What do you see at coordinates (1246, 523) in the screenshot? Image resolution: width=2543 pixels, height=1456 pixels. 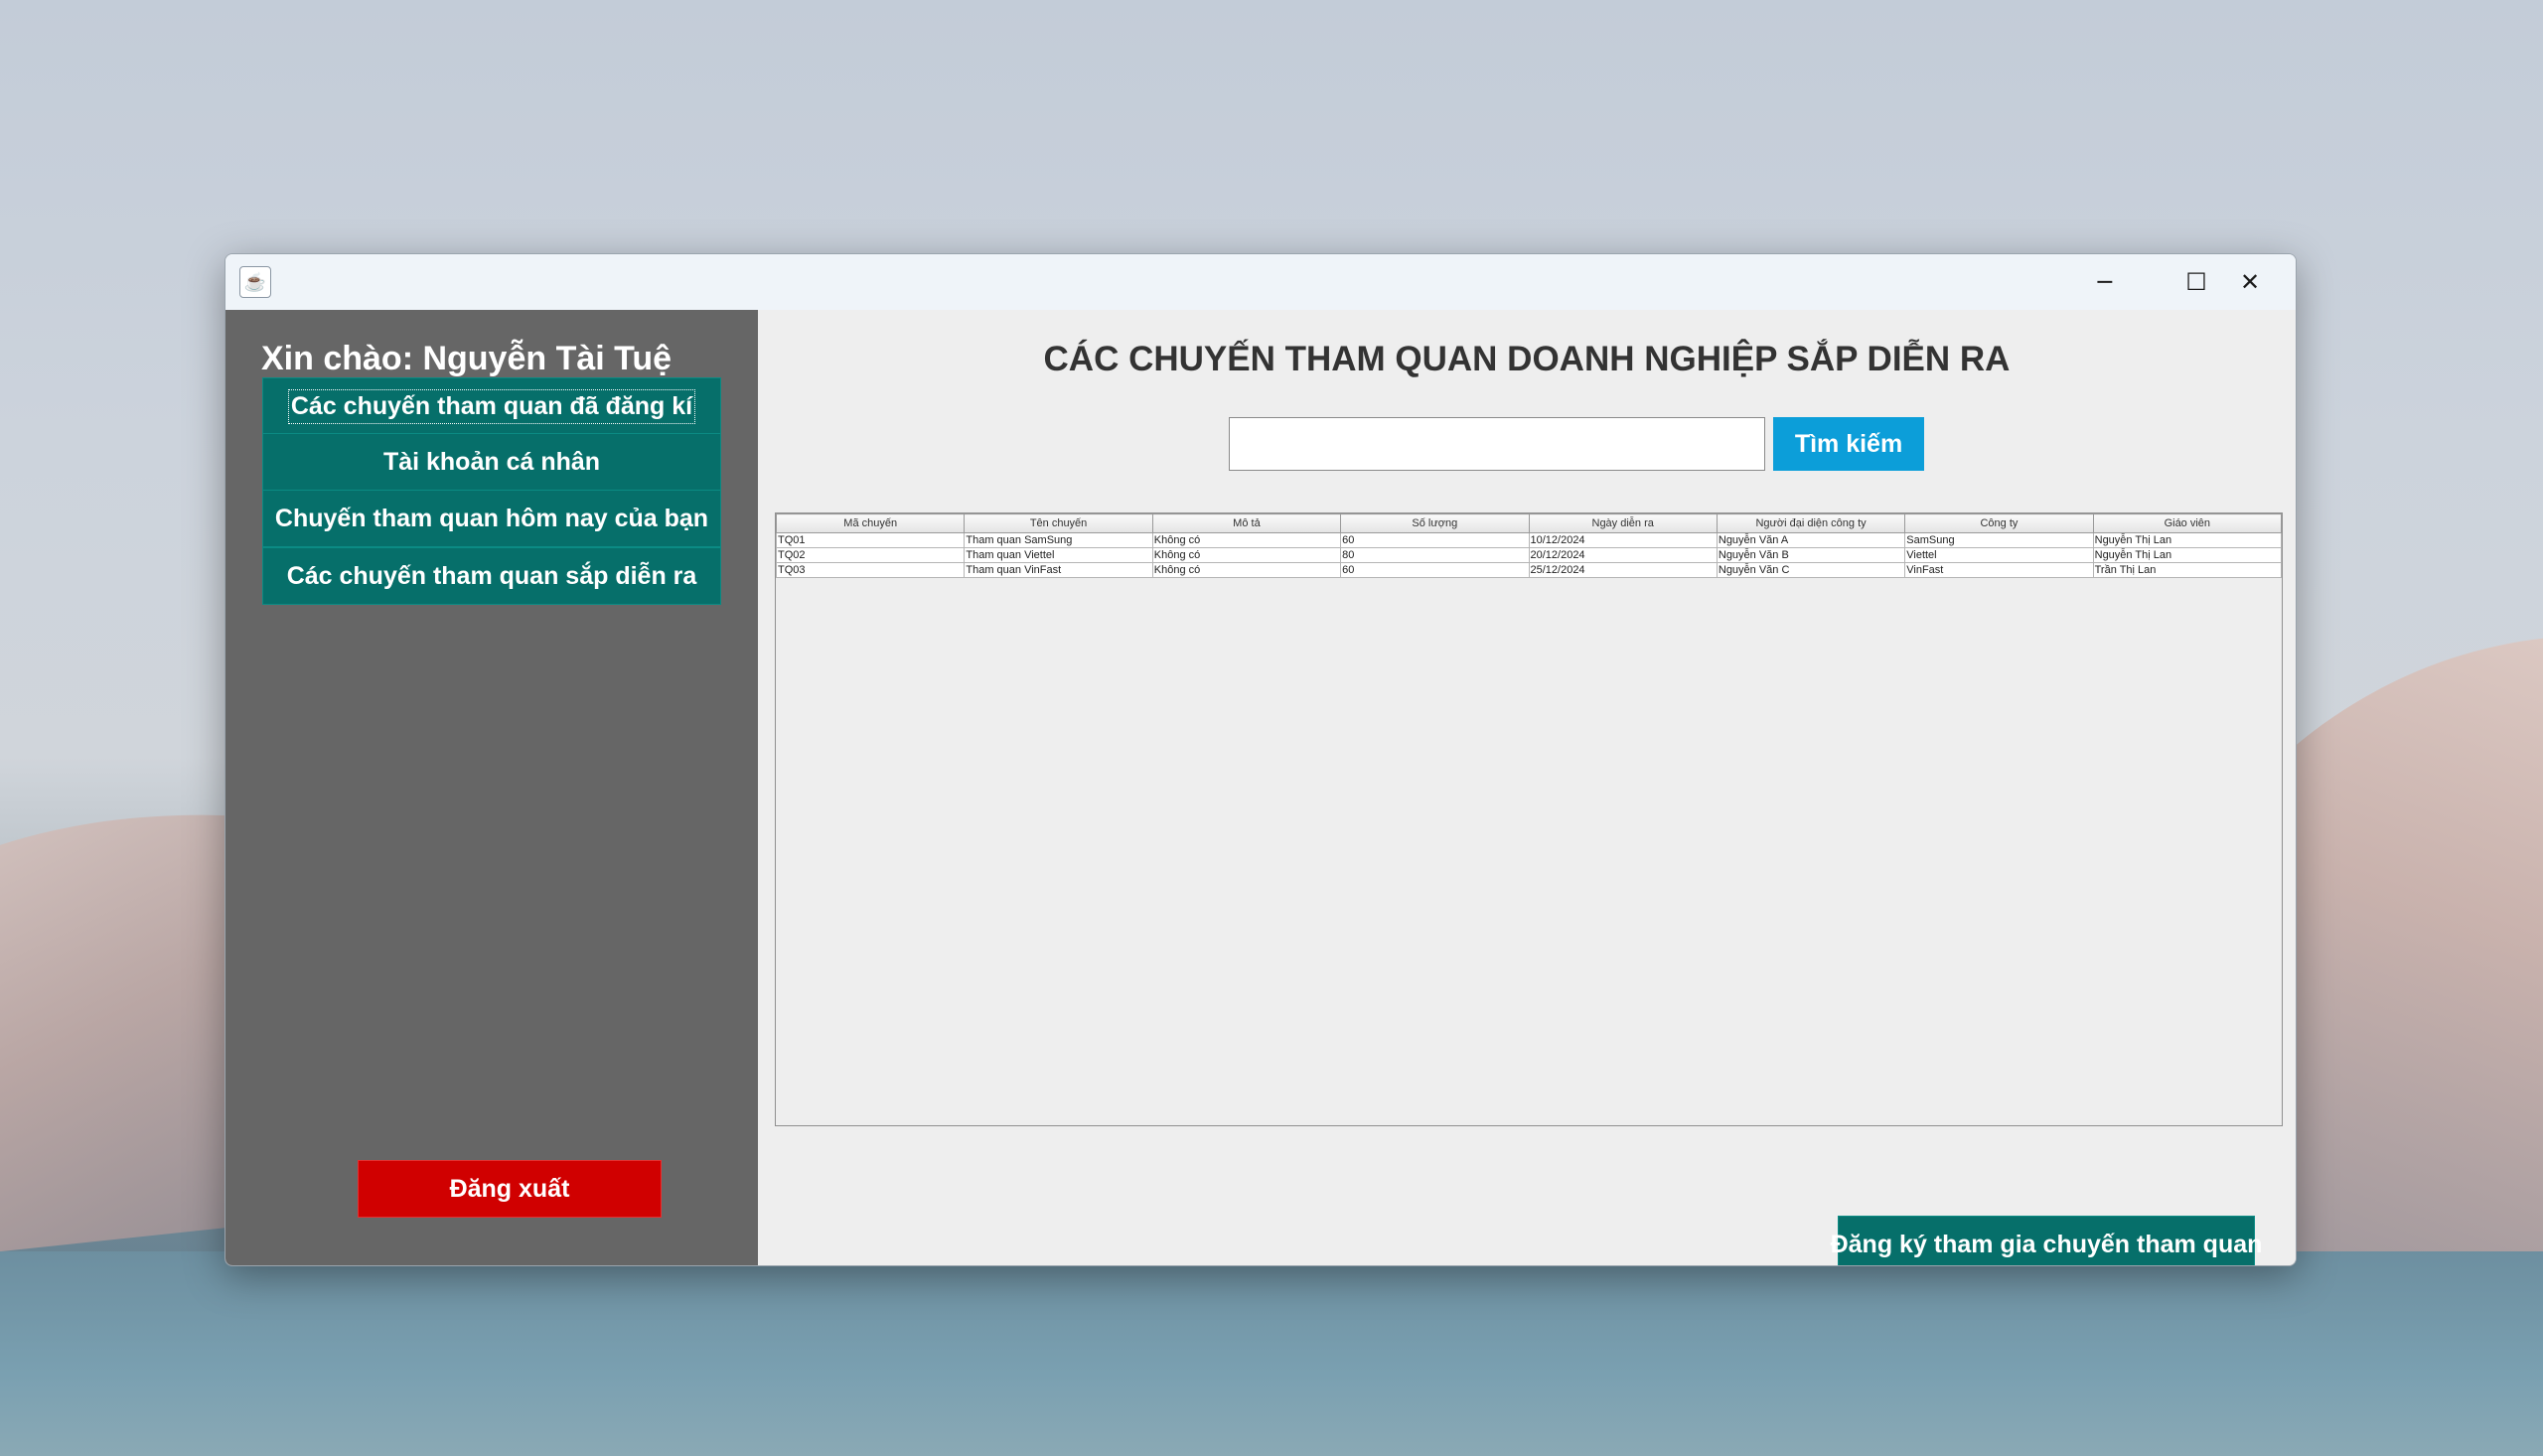 I see `column-header-description: Mô tả` at bounding box center [1246, 523].